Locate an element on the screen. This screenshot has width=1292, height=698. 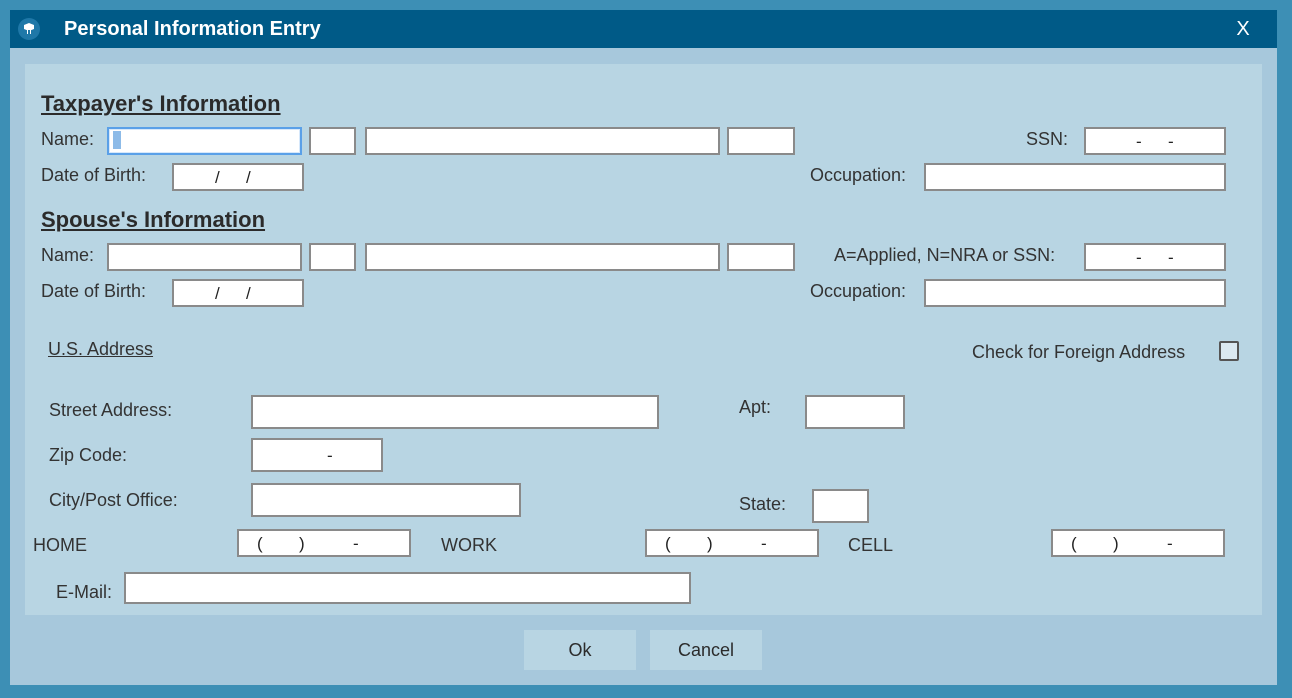
email-input is located at coordinates (407, 588).